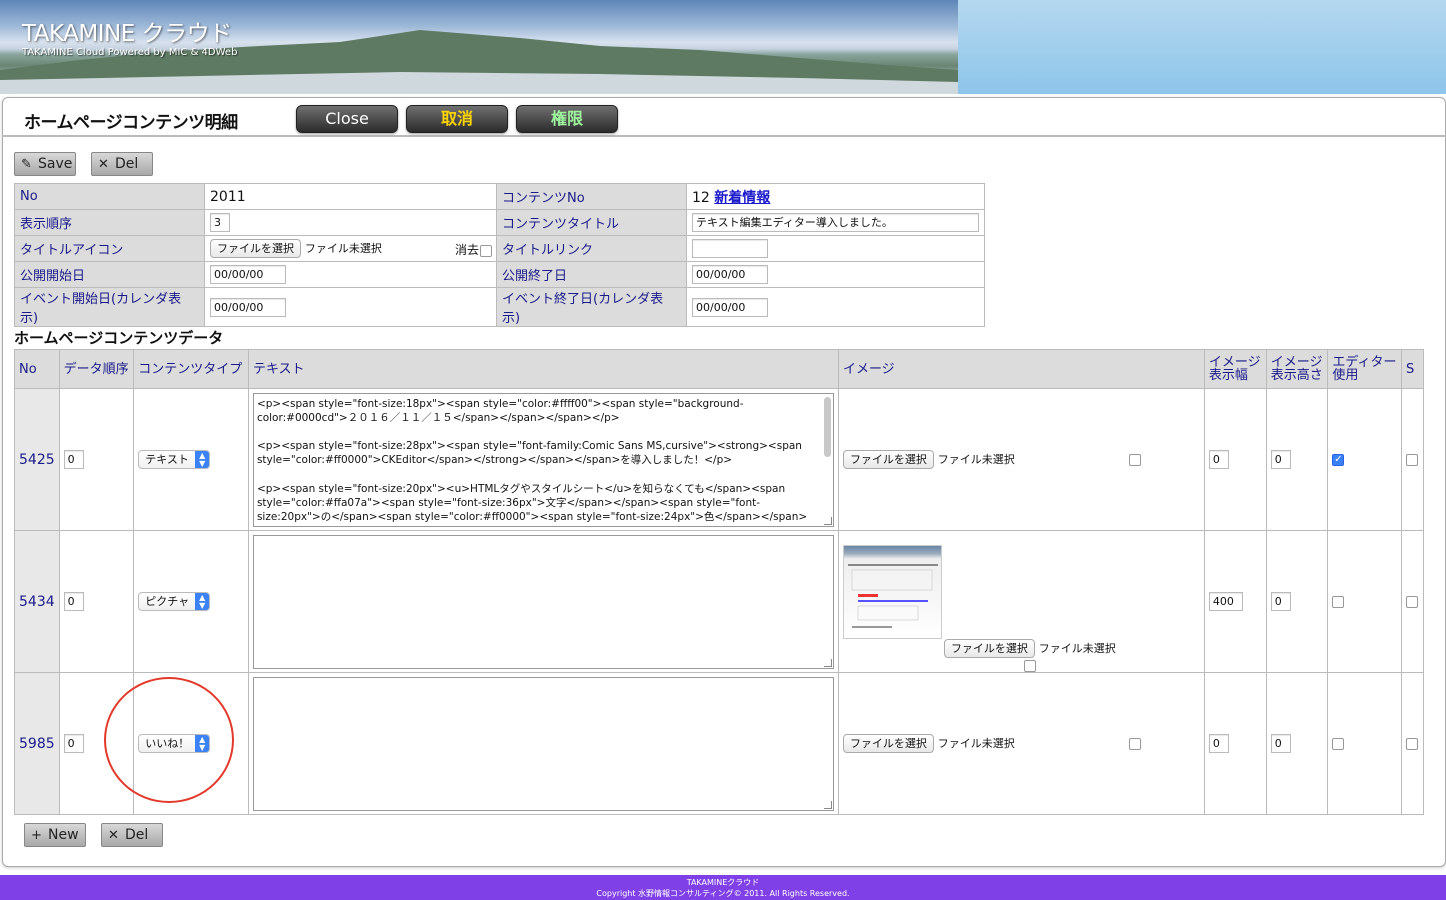 The width and height of the screenshot is (1446, 900). What do you see at coordinates (109, 222) in the screenshot?
I see `order-label: 表示順序` at bounding box center [109, 222].